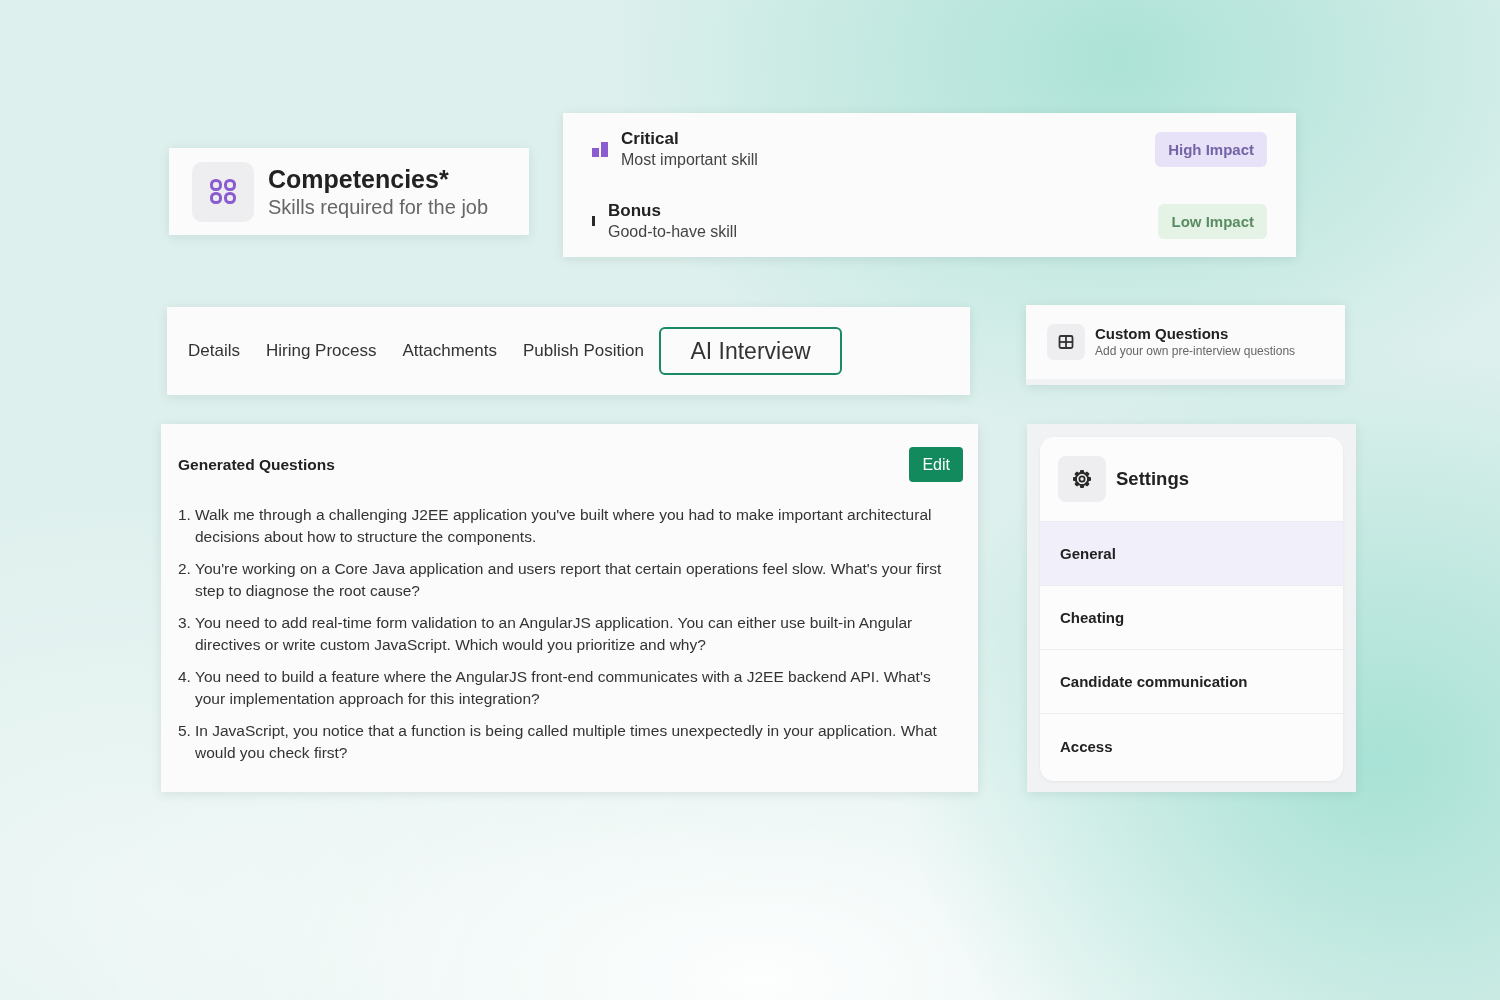 Image resolution: width=1500 pixels, height=1000 pixels. What do you see at coordinates (563, 688) in the screenshot?
I see `question-text: You need to build a feature where the AngularJS front-end communicates with a J2EE backend API. What's your implementation approach for this integration?` at bounding box center [563, 688].